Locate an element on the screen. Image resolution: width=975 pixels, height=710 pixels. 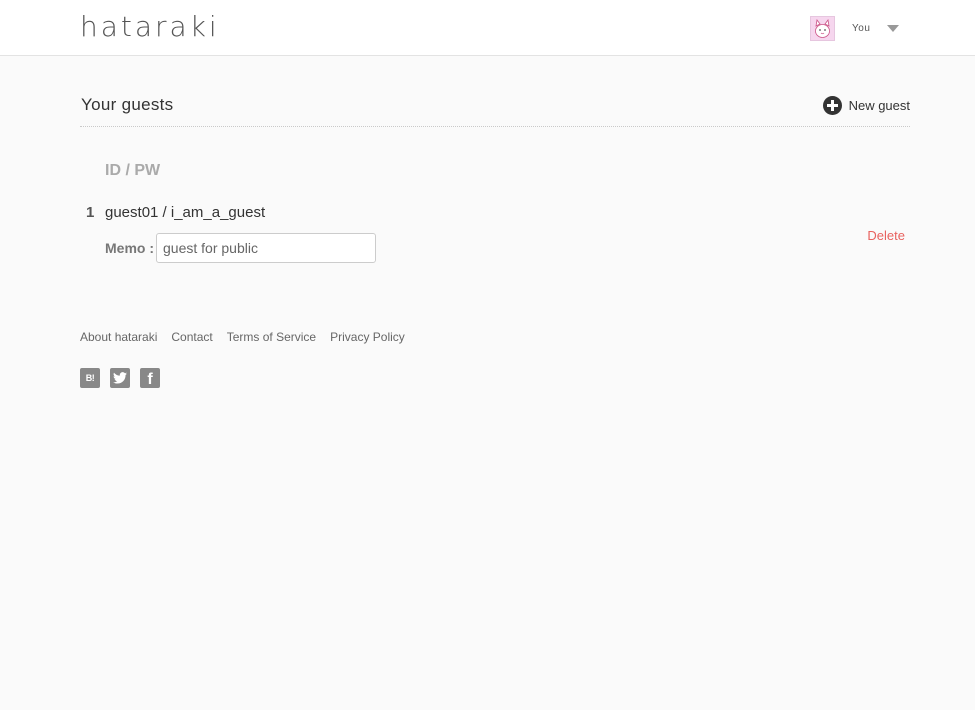
caret-down-icon is located at coordinates (893, 28).